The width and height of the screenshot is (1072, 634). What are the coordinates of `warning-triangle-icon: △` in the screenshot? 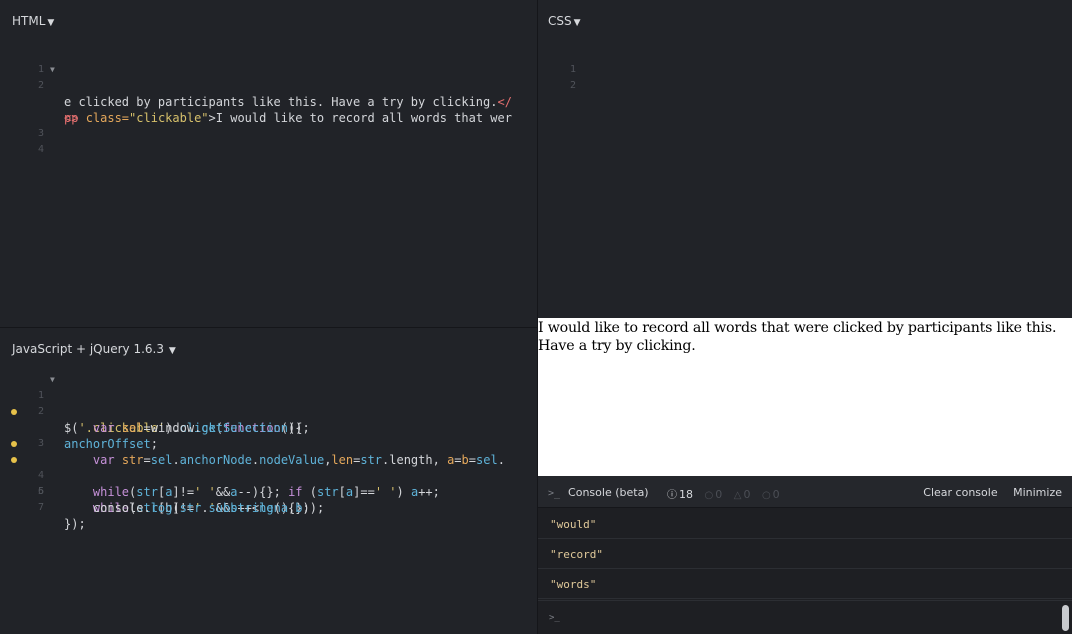 It's located at (737, 495).